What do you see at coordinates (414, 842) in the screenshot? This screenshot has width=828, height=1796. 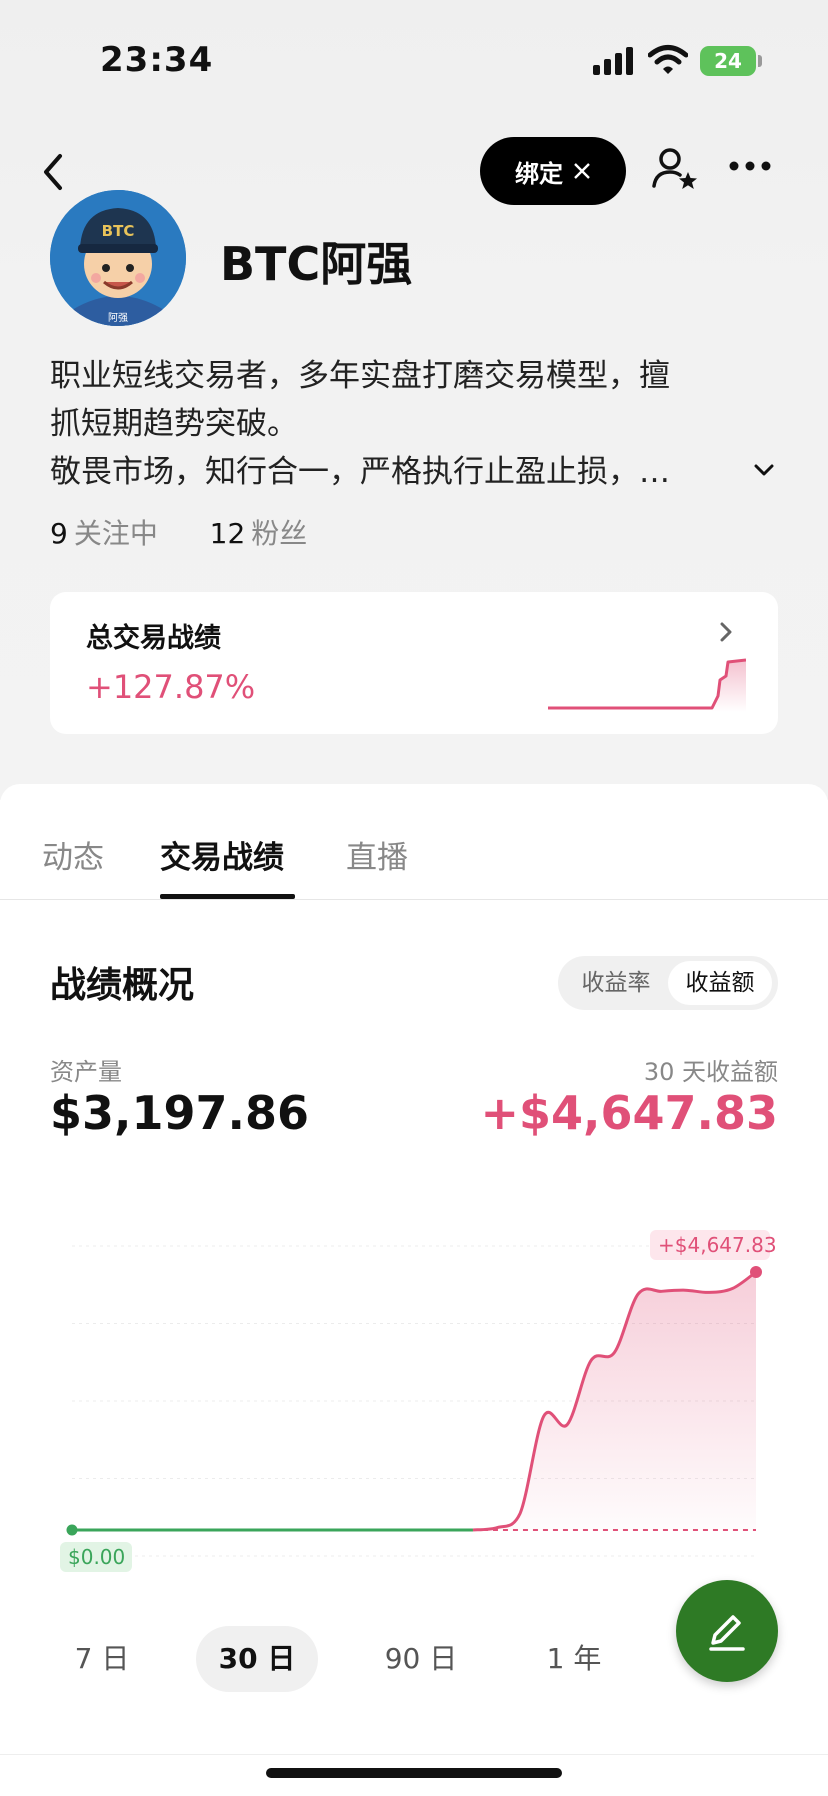 I see `profile-tabs: 动态 交易战绩 直播` at bounding box center [414, 842].